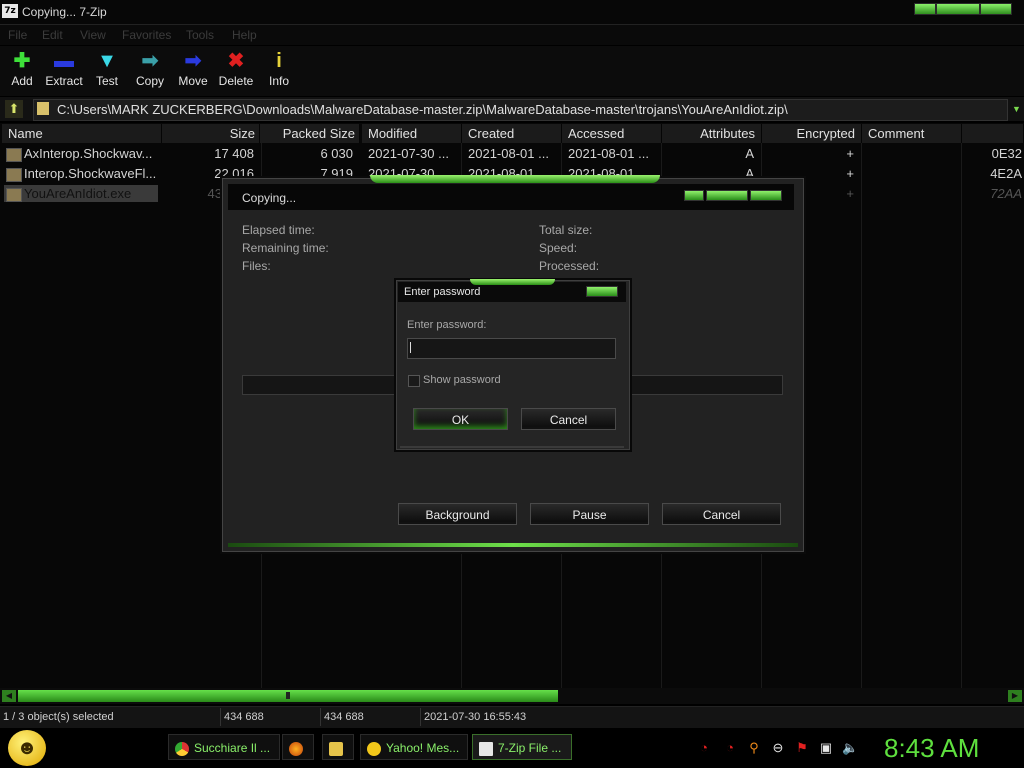 This screenshot has width=1024, height=768. I want to click on column-name: Name, so click(82, 133).